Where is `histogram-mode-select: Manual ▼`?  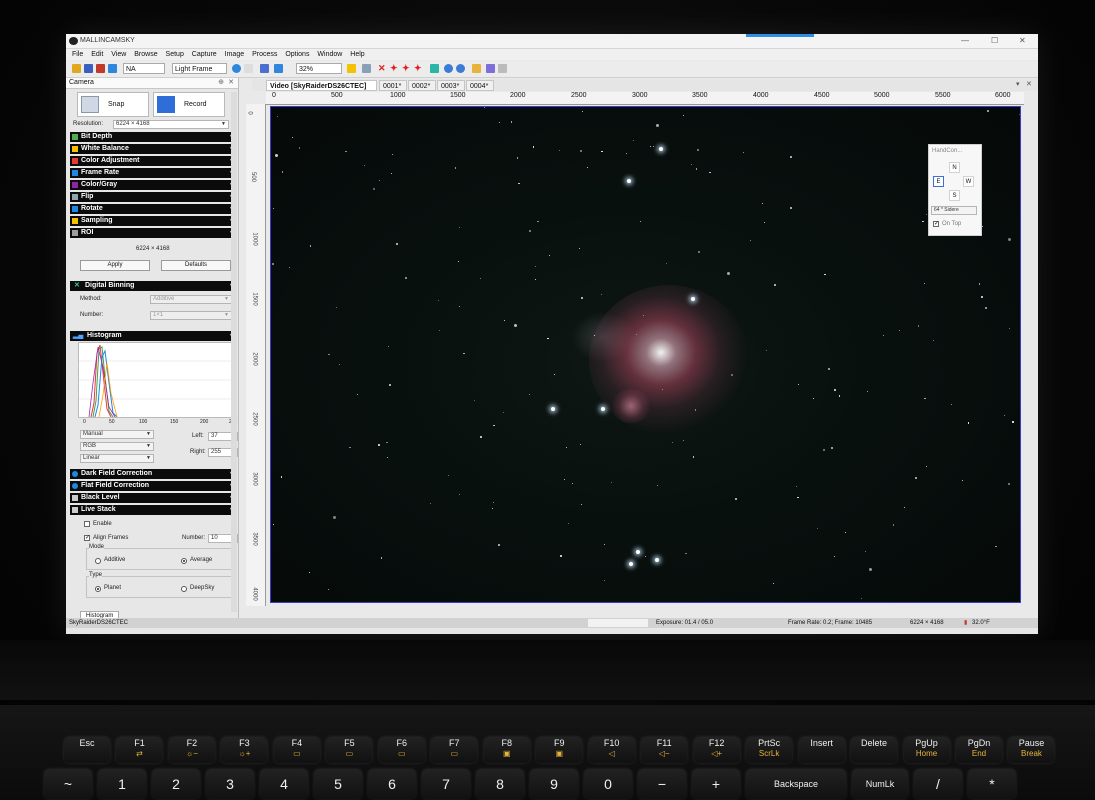 histogram-mode-select: Manual ▼ is located at coordinates (117, 434).